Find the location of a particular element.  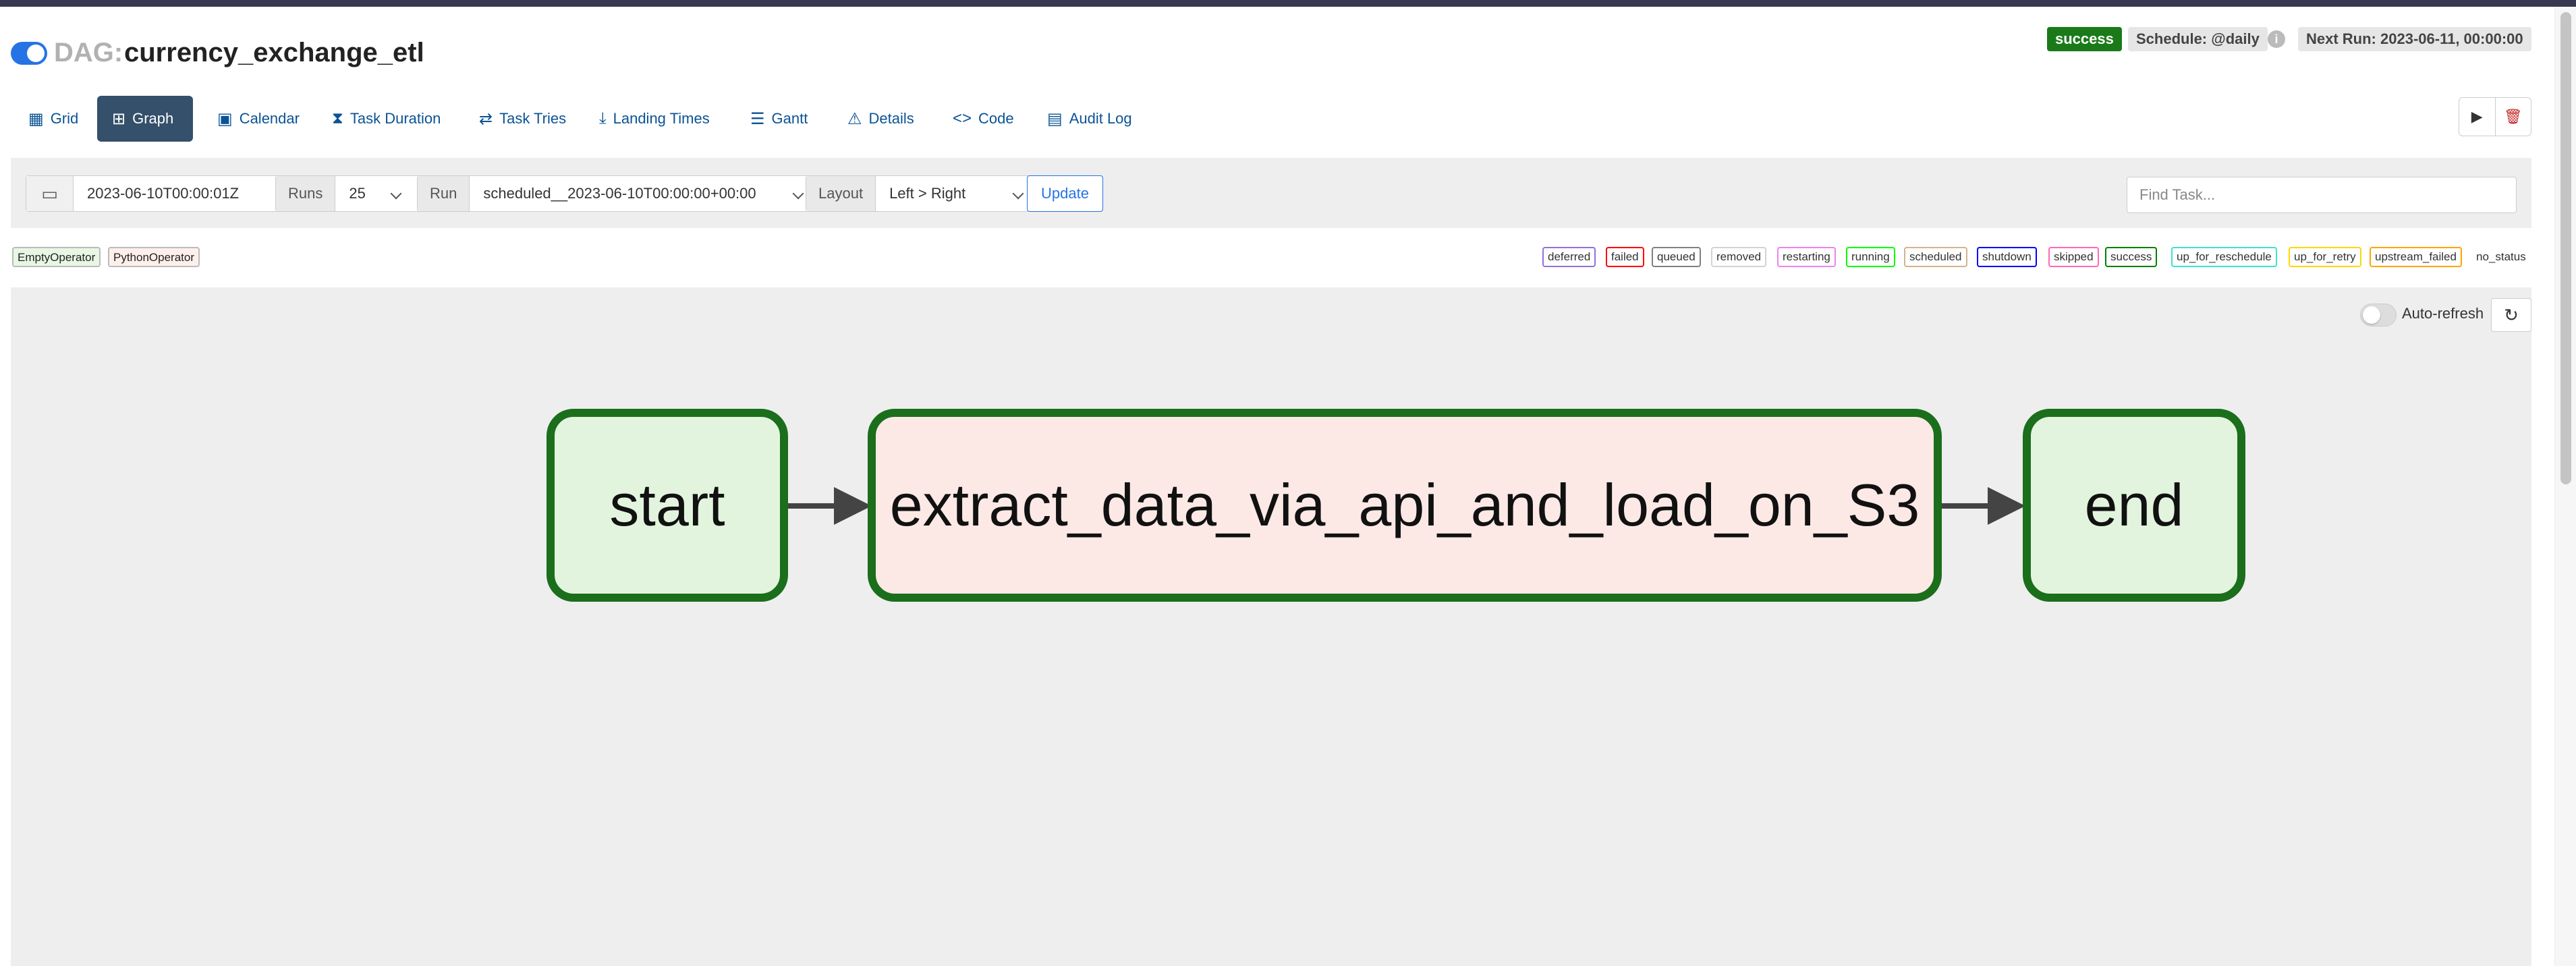

find-task-input is located at coordinates (2322, 195).